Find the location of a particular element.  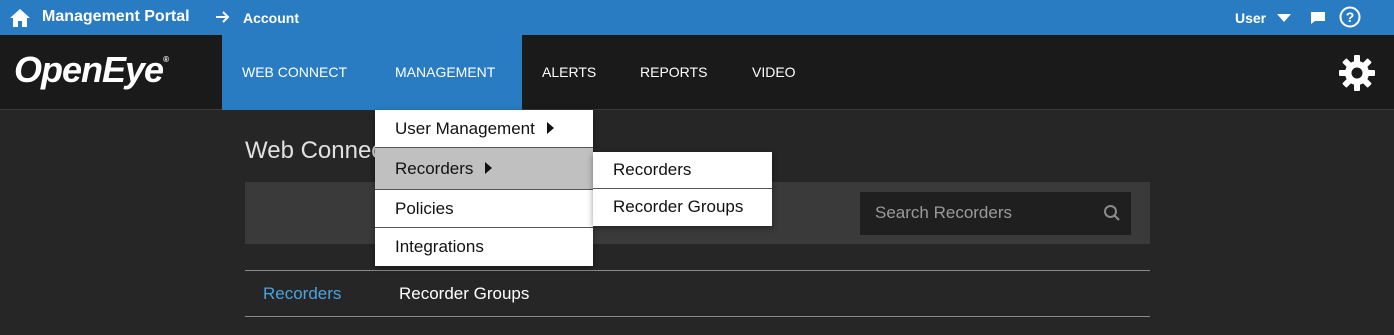

nav-reports: REPORTS is located at coordinates (673, 72).